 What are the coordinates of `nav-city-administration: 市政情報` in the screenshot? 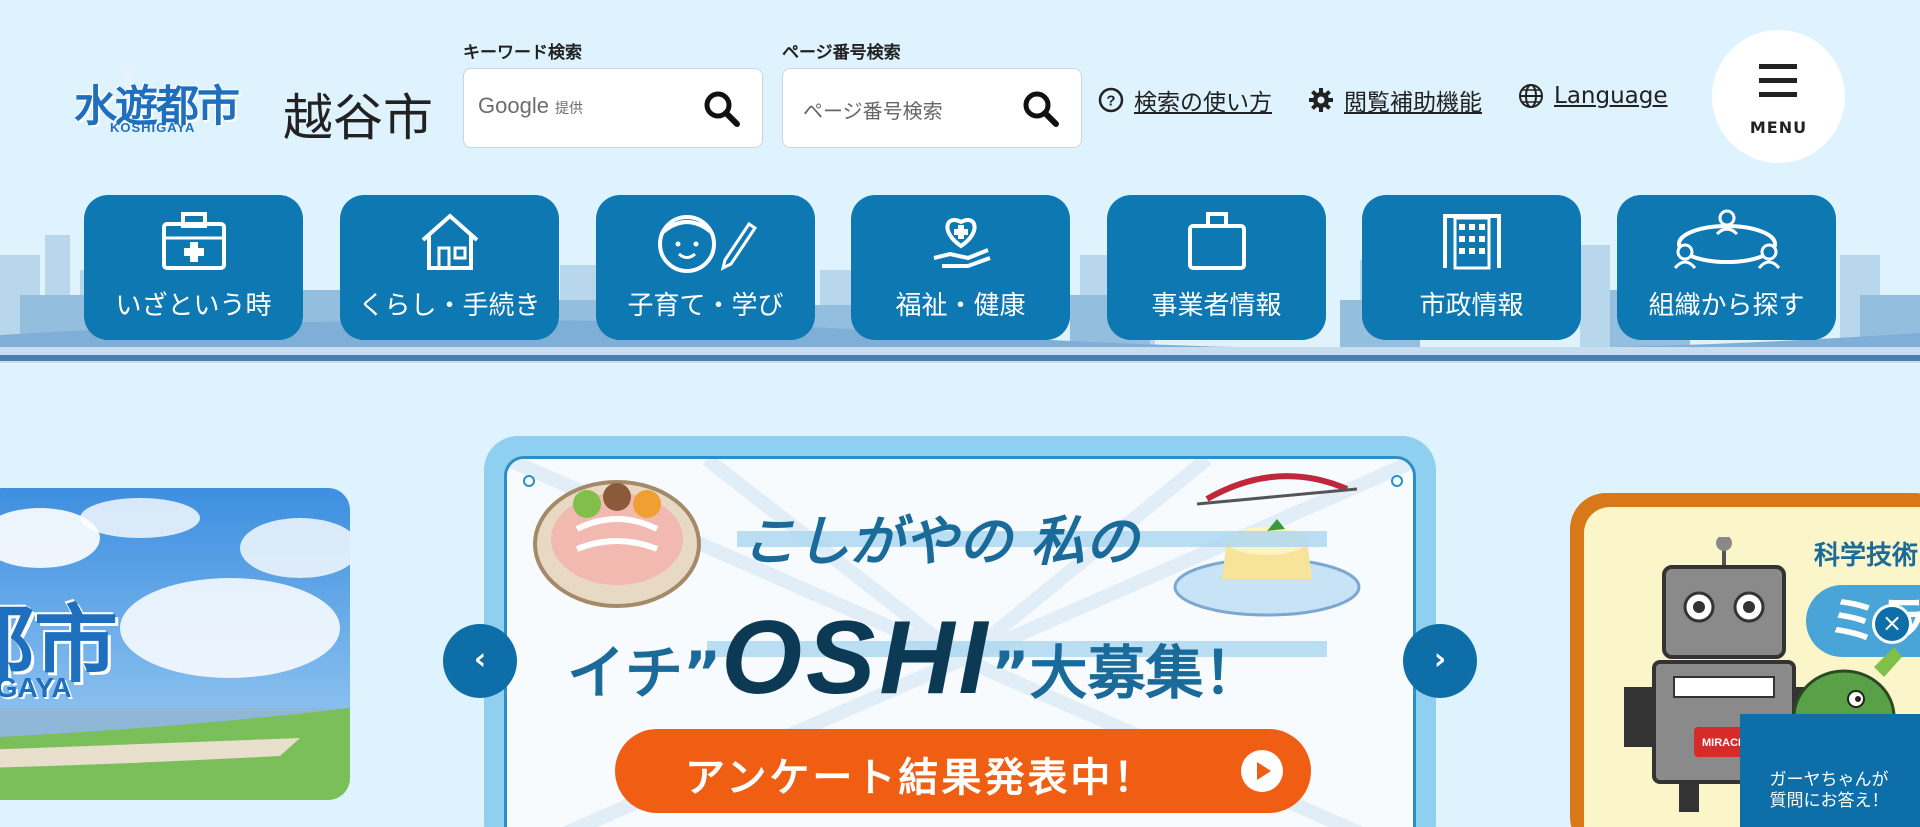 It's located at (1471, 267).